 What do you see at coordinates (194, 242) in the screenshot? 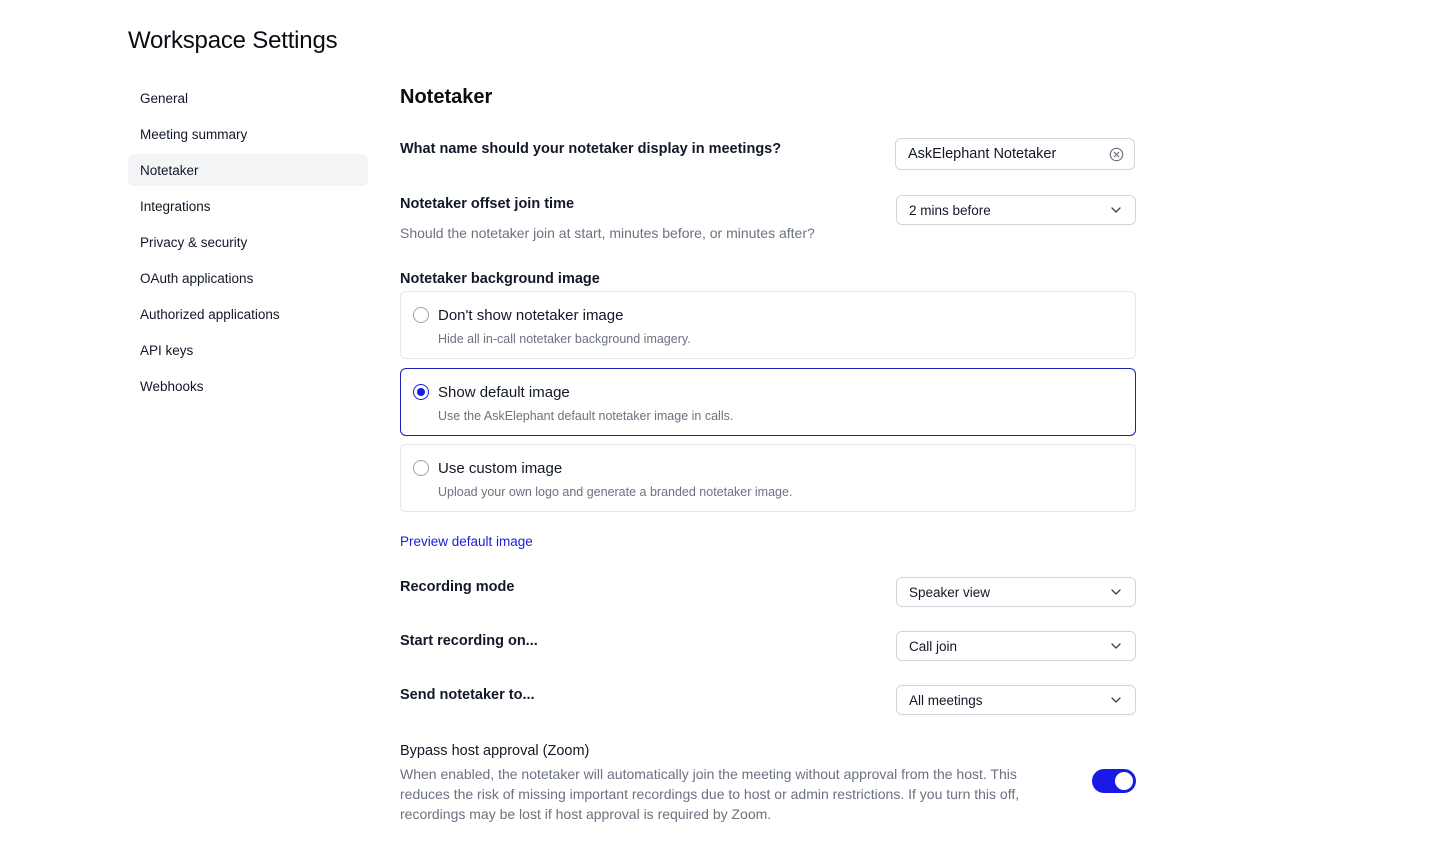
I see `sidebar-item-label: Privacy & security` at bounding box center [194, 242].